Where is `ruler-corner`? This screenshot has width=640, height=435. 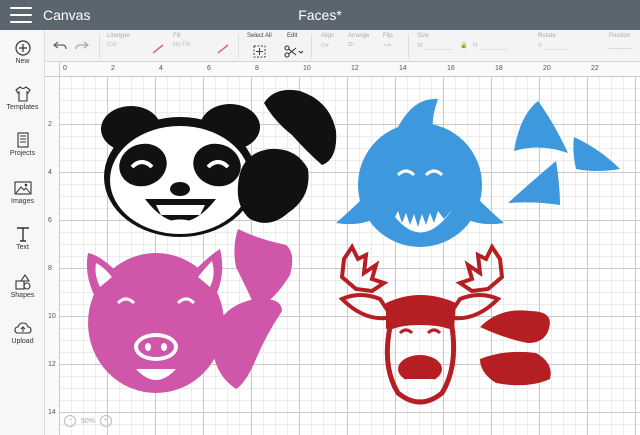
ruler-corner is located at coordinates (52, 69).